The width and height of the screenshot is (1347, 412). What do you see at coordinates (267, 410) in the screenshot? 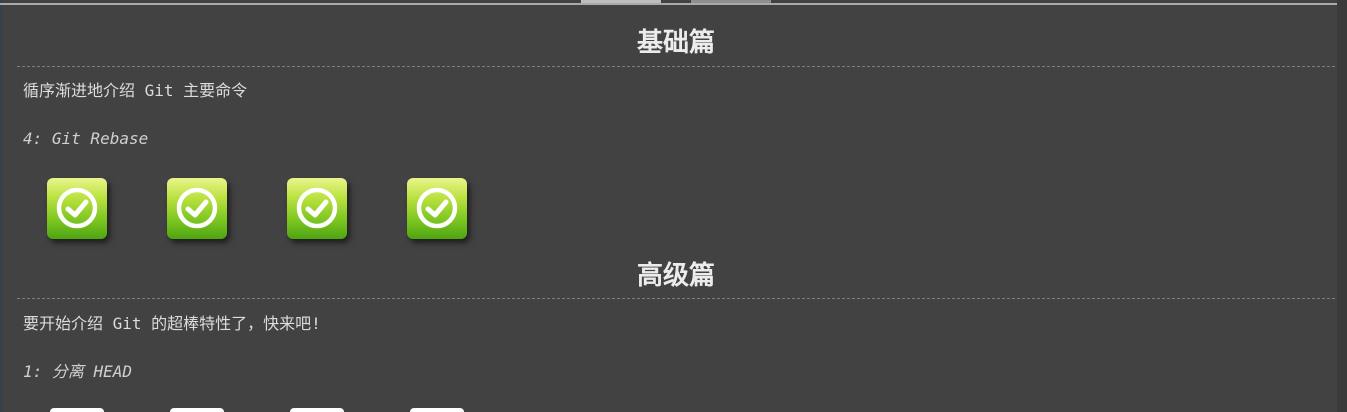
I see `level-list-advanced` at bounding box center [267, 410].